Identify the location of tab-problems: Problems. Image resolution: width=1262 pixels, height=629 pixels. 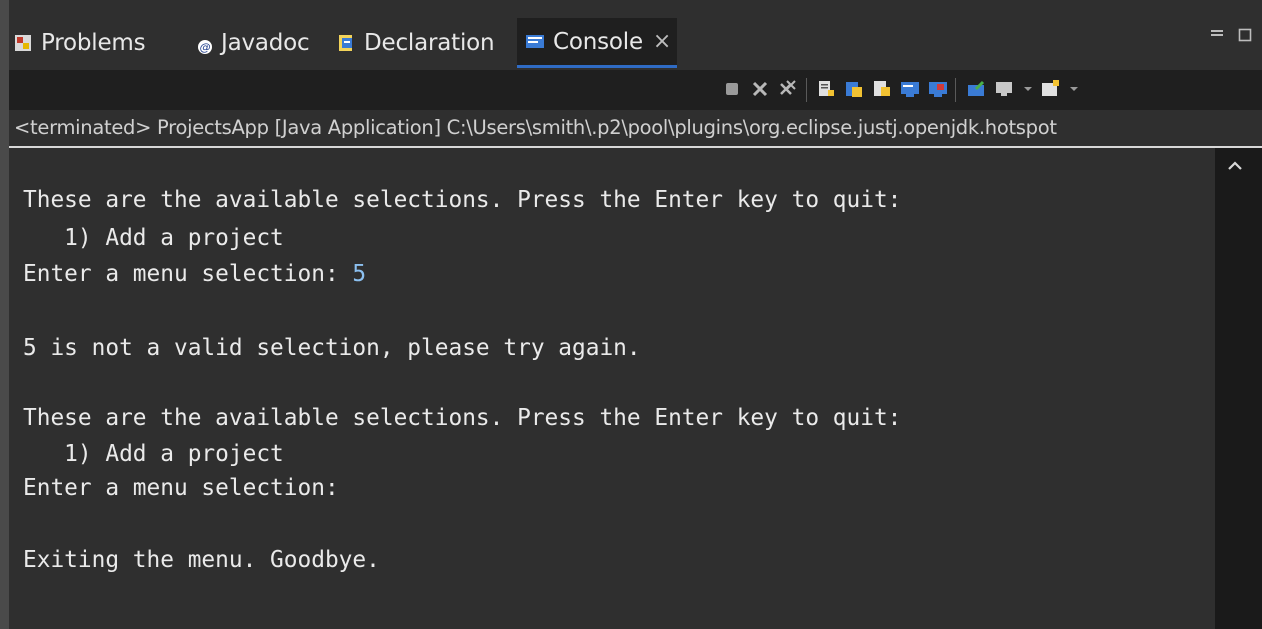
(79, 43).